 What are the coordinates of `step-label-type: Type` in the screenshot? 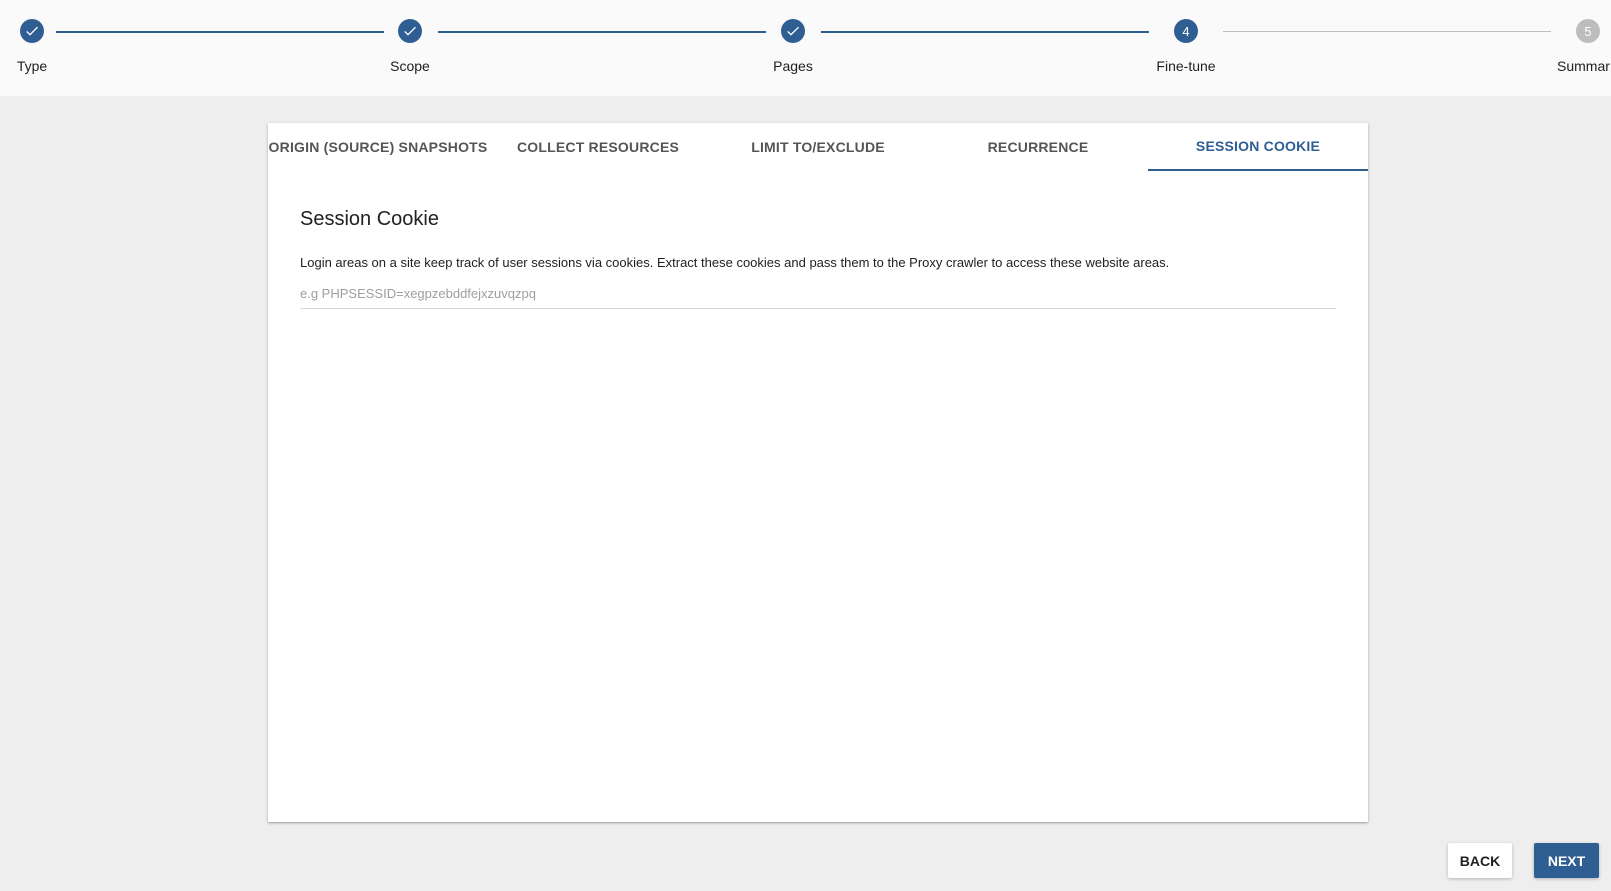 It's located at (32, 66).